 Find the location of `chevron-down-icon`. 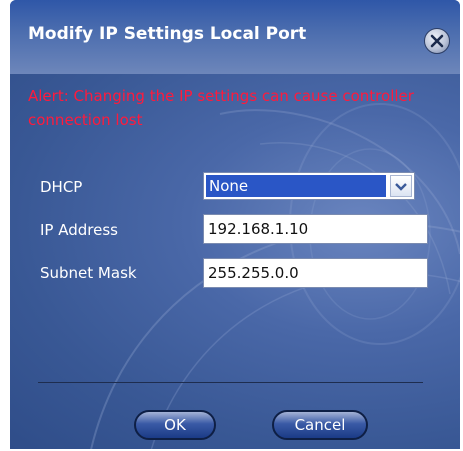

chevron-down-icon is located at coordinates (401, 187).